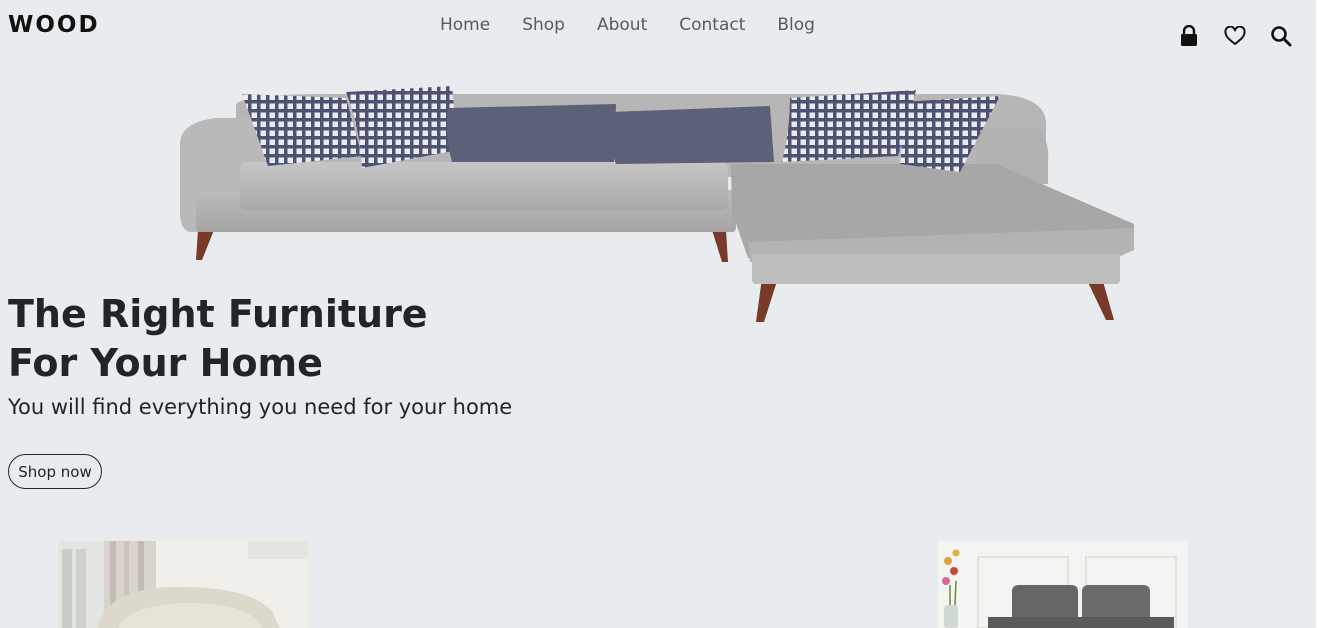  I want to click on main-nav: Home Shop About Contact Blog, so click(627, 25).